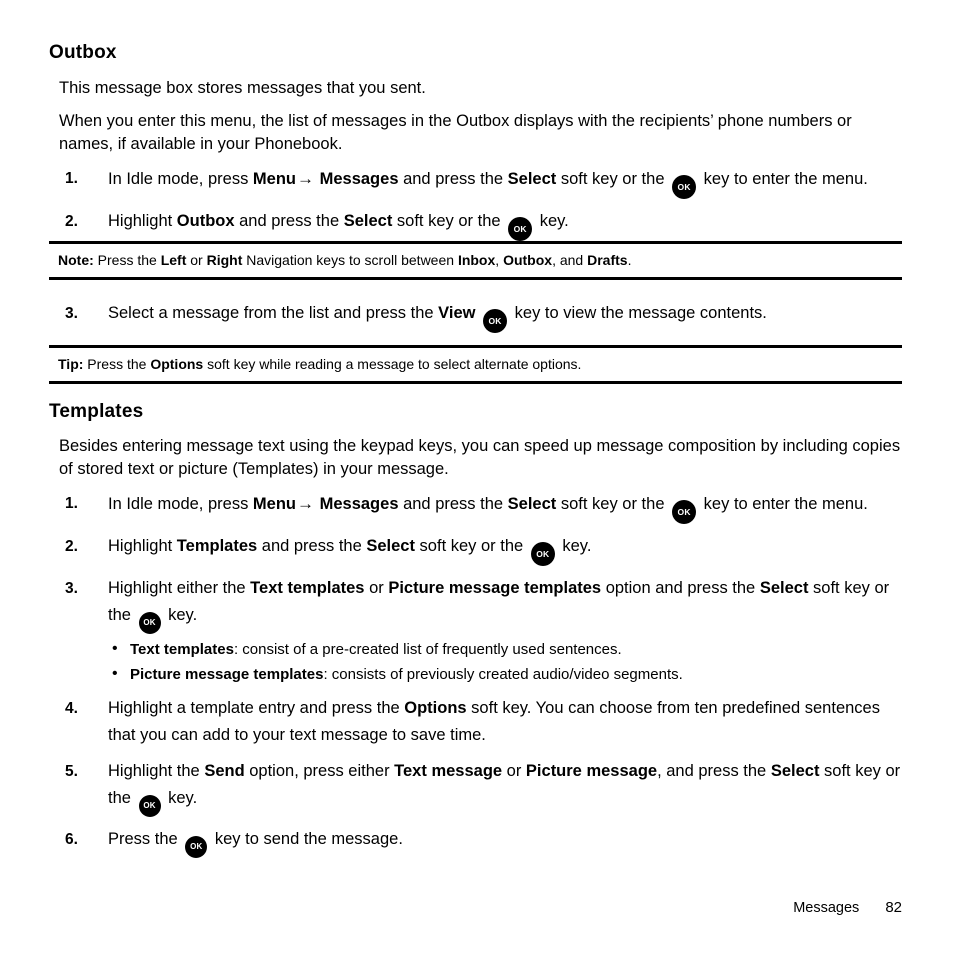  Describe the element at coordinates (227, 674) in the screenshot. I see `bullet-term: Picture message templates` at that location.